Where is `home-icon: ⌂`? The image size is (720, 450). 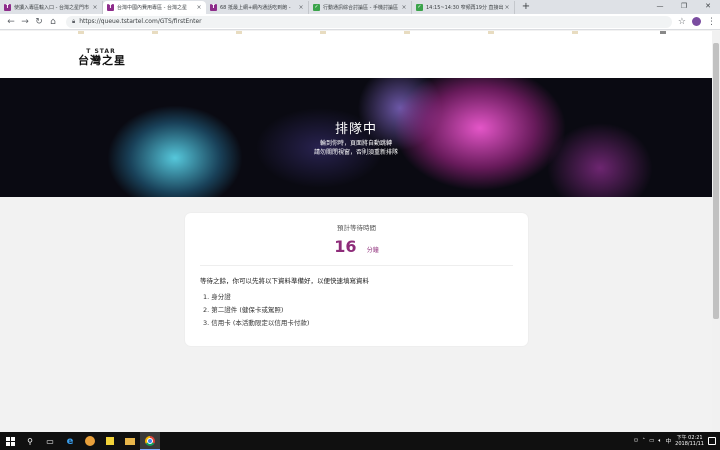
home-icon: ⌂ is located at coordinates (53, 22).